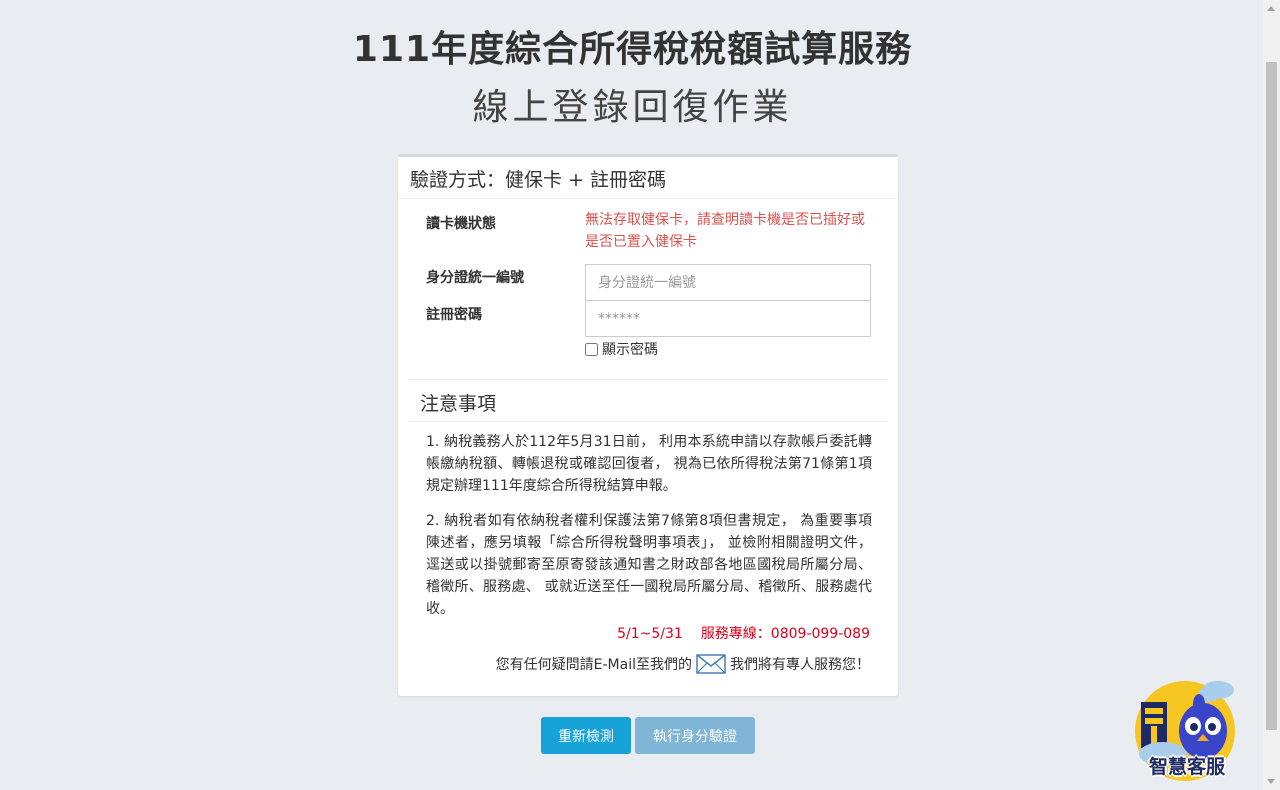  I want to click on id-input, so click(728, 282).